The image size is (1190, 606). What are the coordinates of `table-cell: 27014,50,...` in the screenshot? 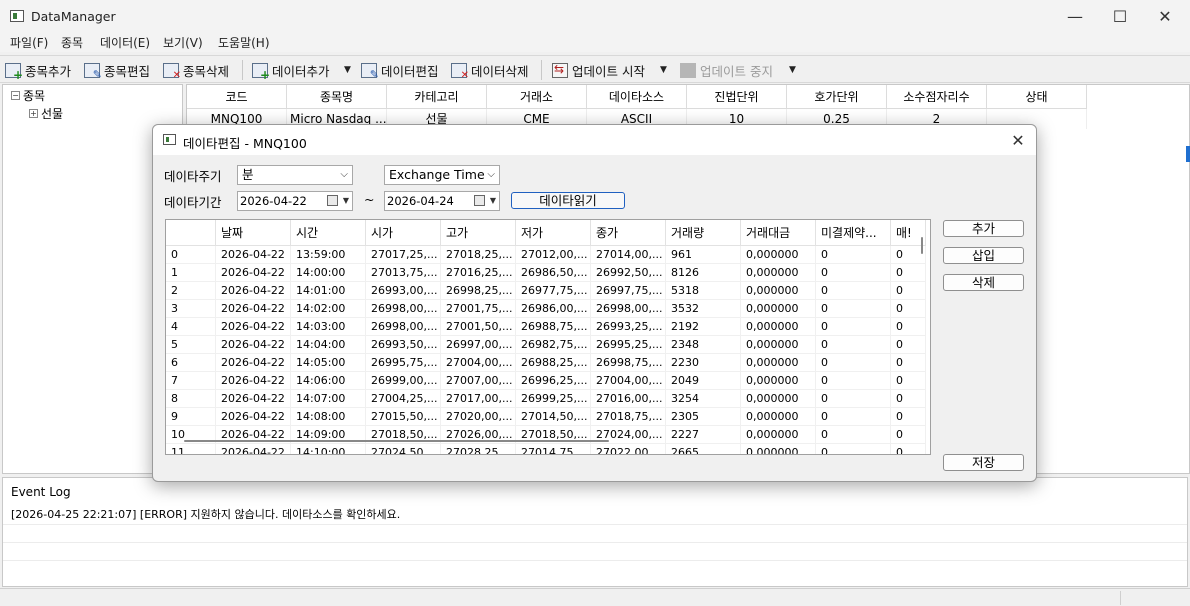 It's located at (553, 417).